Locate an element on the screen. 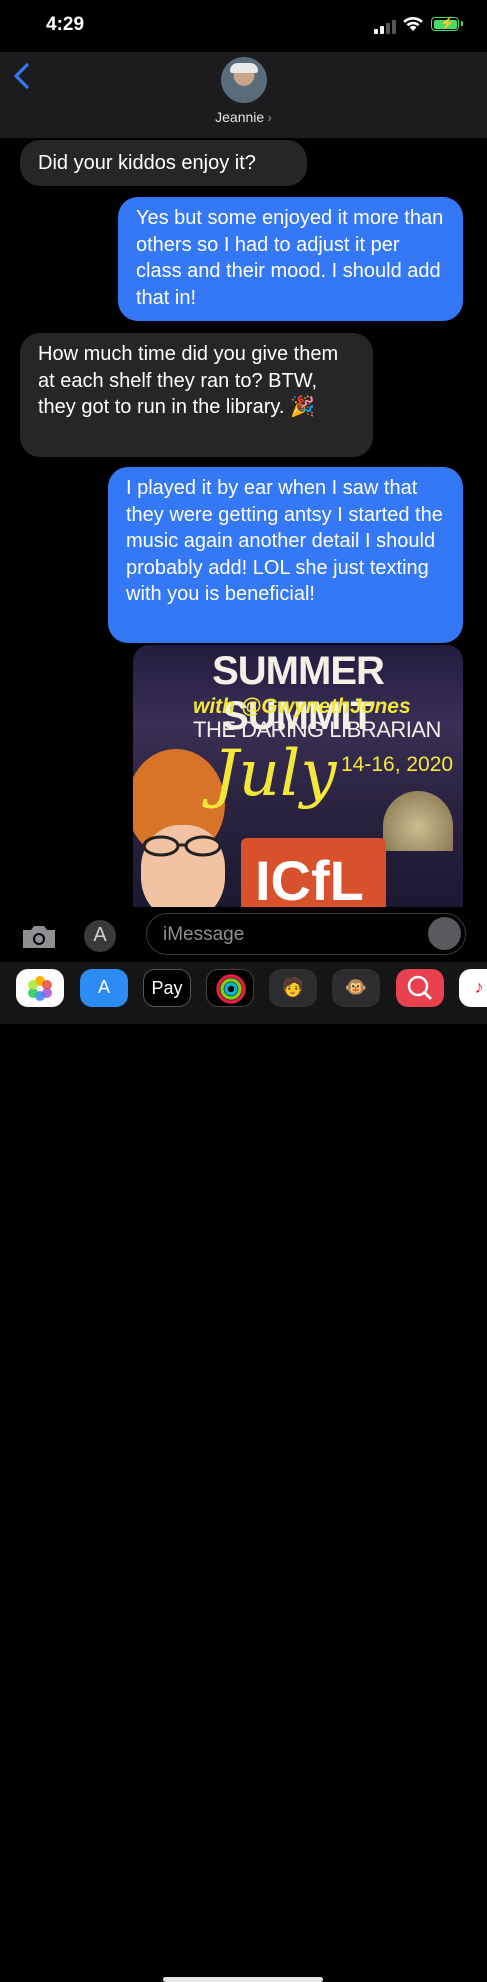  poster-dates: 14-16, 2020 is located at coordinates (397, 764).